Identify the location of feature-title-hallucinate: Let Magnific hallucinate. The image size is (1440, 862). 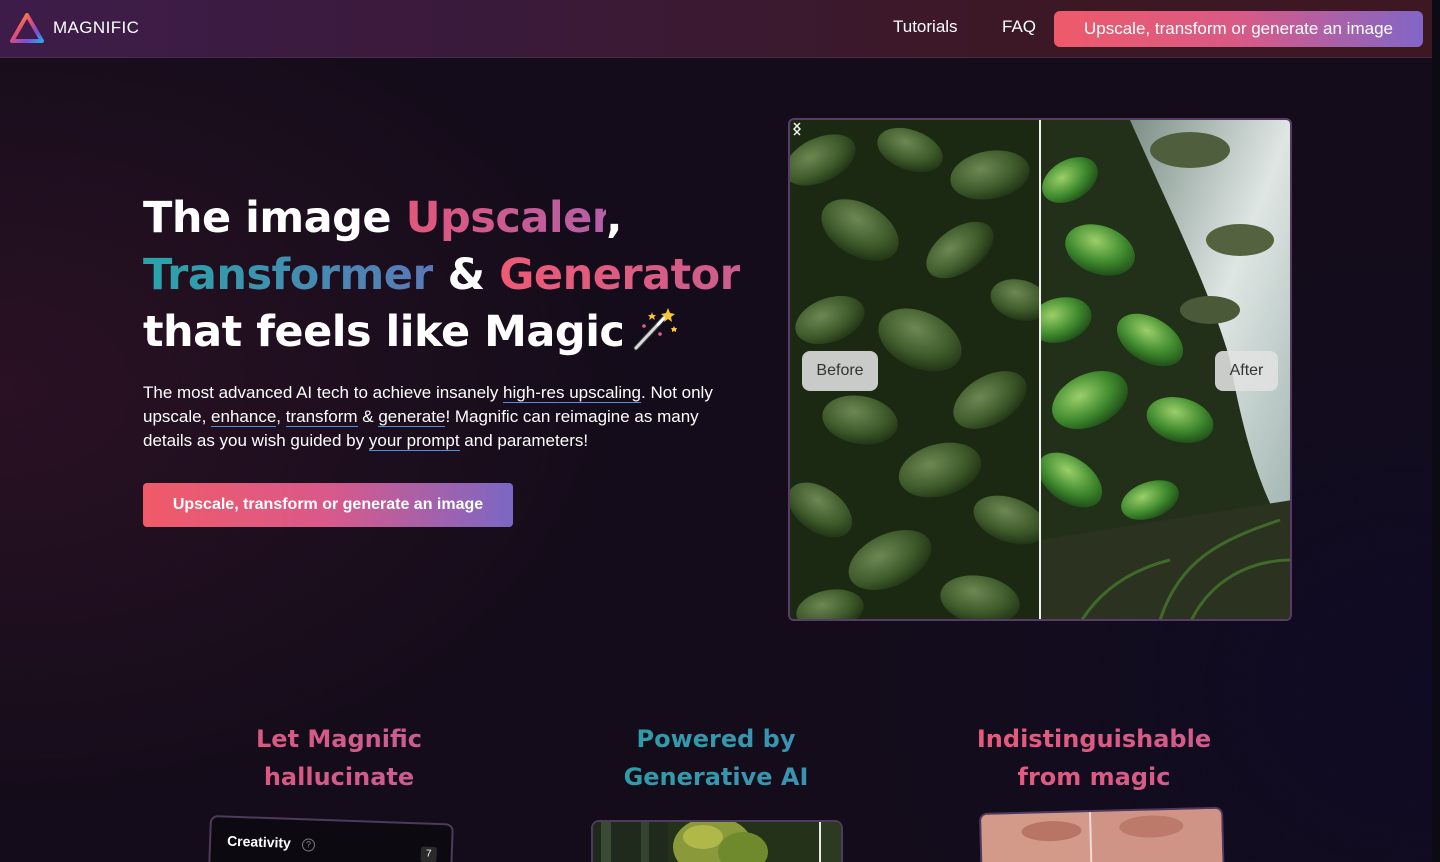
(339, 758).